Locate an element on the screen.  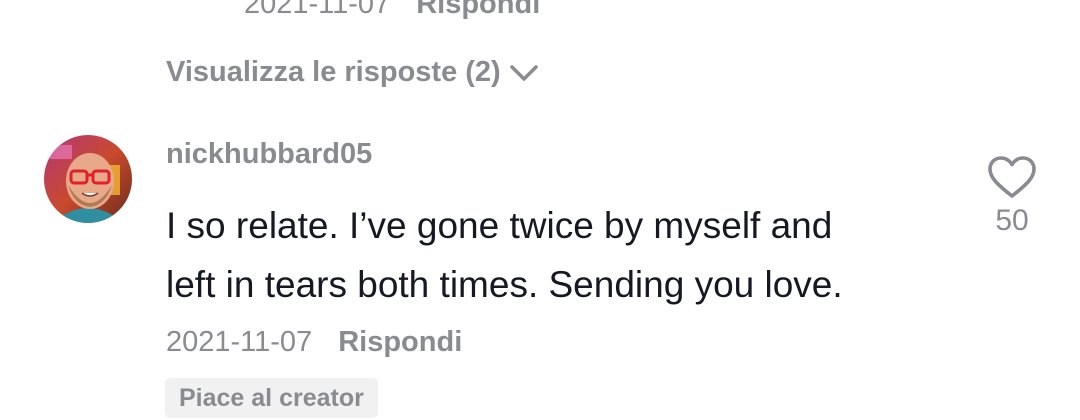
previous-comment-meta: 2021-11-07 Rispondi is located at coordinates (392, 10).